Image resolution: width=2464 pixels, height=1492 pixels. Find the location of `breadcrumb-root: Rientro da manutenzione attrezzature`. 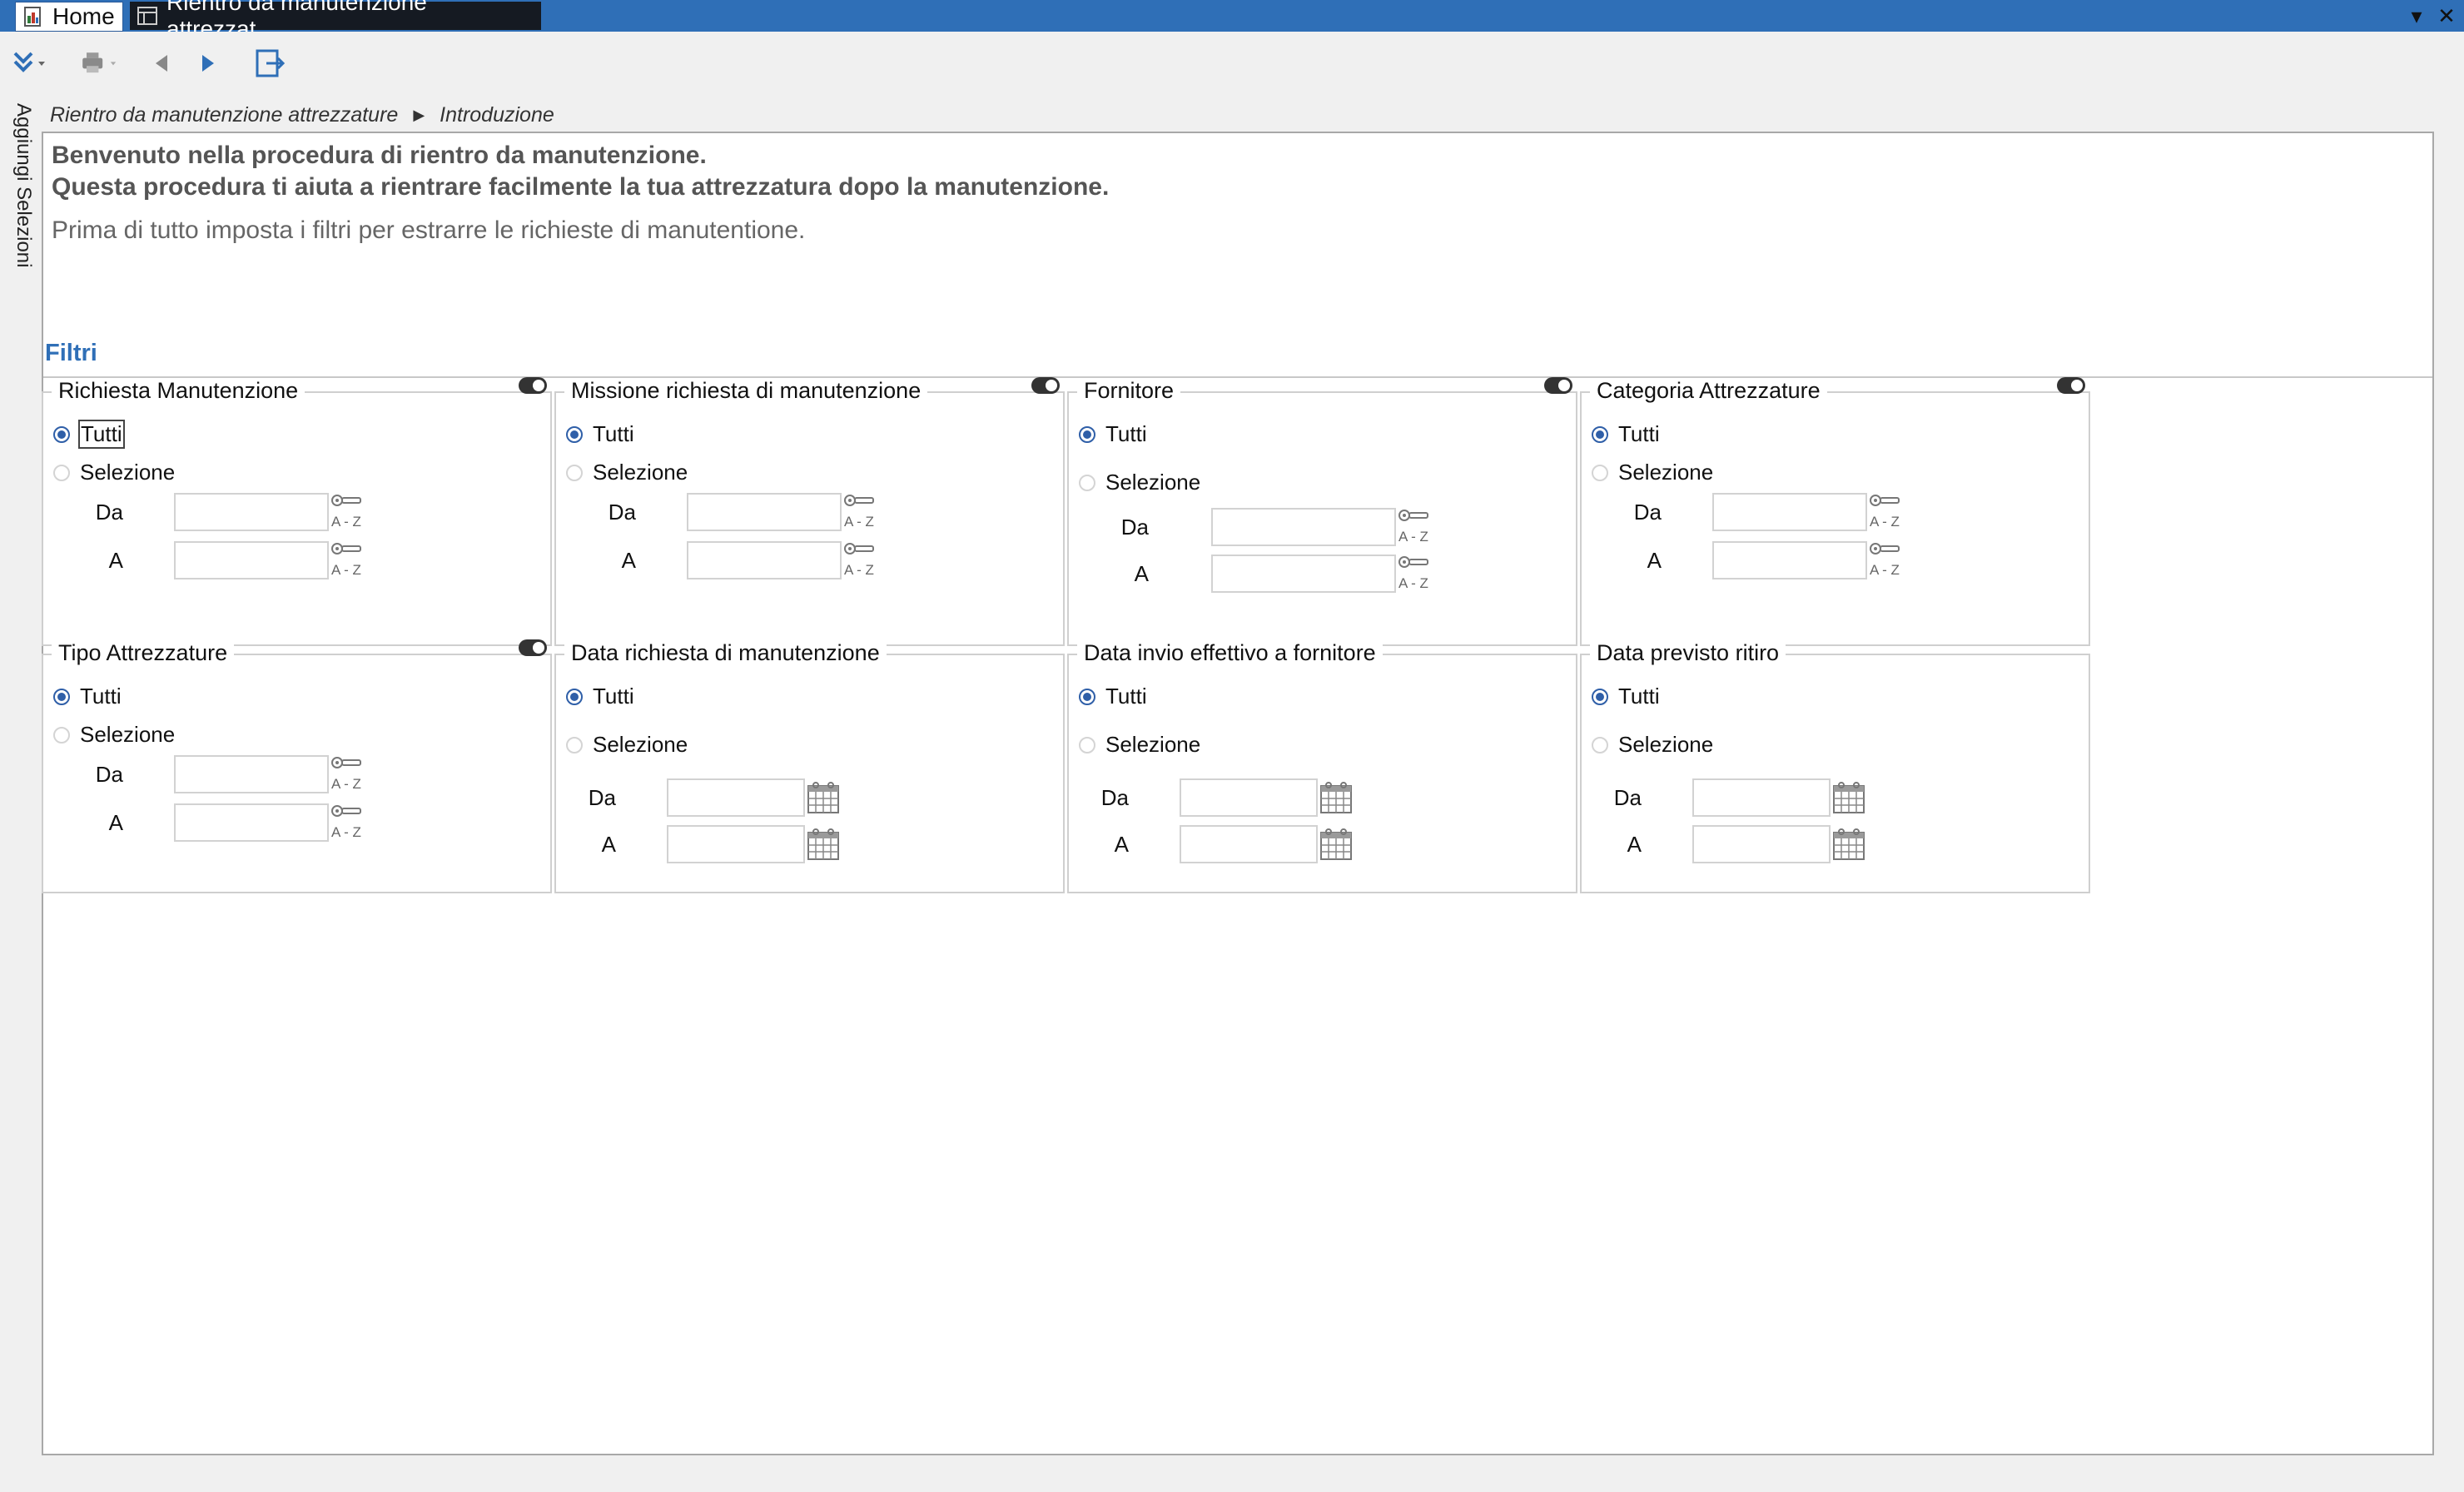

breadcrumb-root: Rientro da manutenzione attrezzature is located at coordinates (224, 115).